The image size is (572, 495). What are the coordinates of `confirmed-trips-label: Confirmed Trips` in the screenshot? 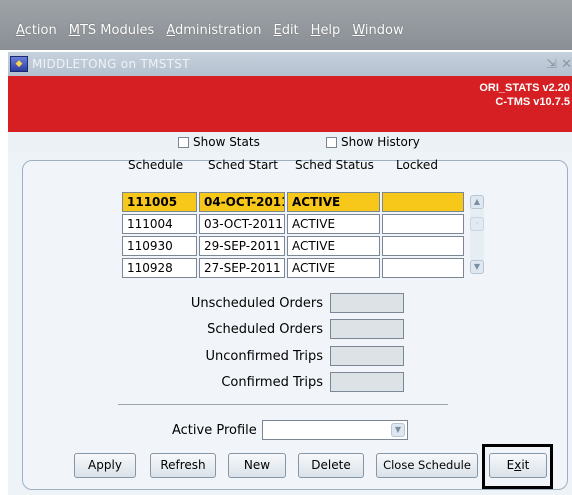 It's located at (272, 382).